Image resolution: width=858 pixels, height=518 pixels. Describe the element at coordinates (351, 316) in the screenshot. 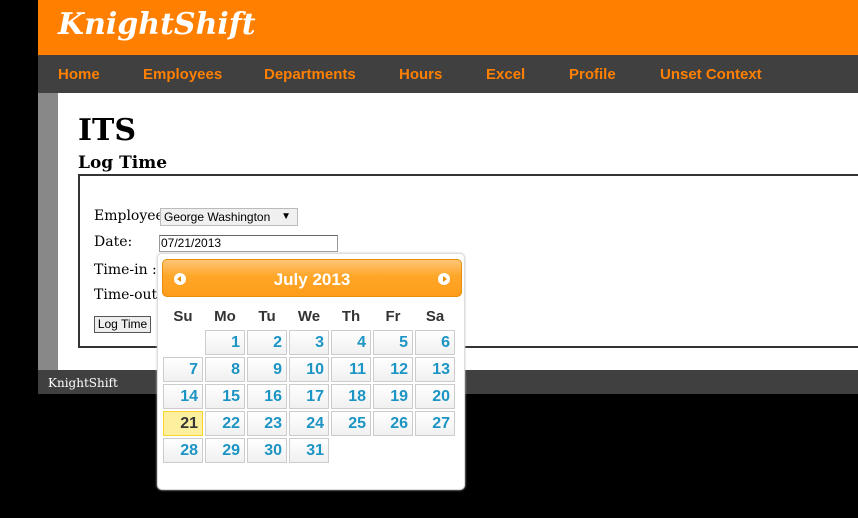

I see `weekday-header: Th` at that location.